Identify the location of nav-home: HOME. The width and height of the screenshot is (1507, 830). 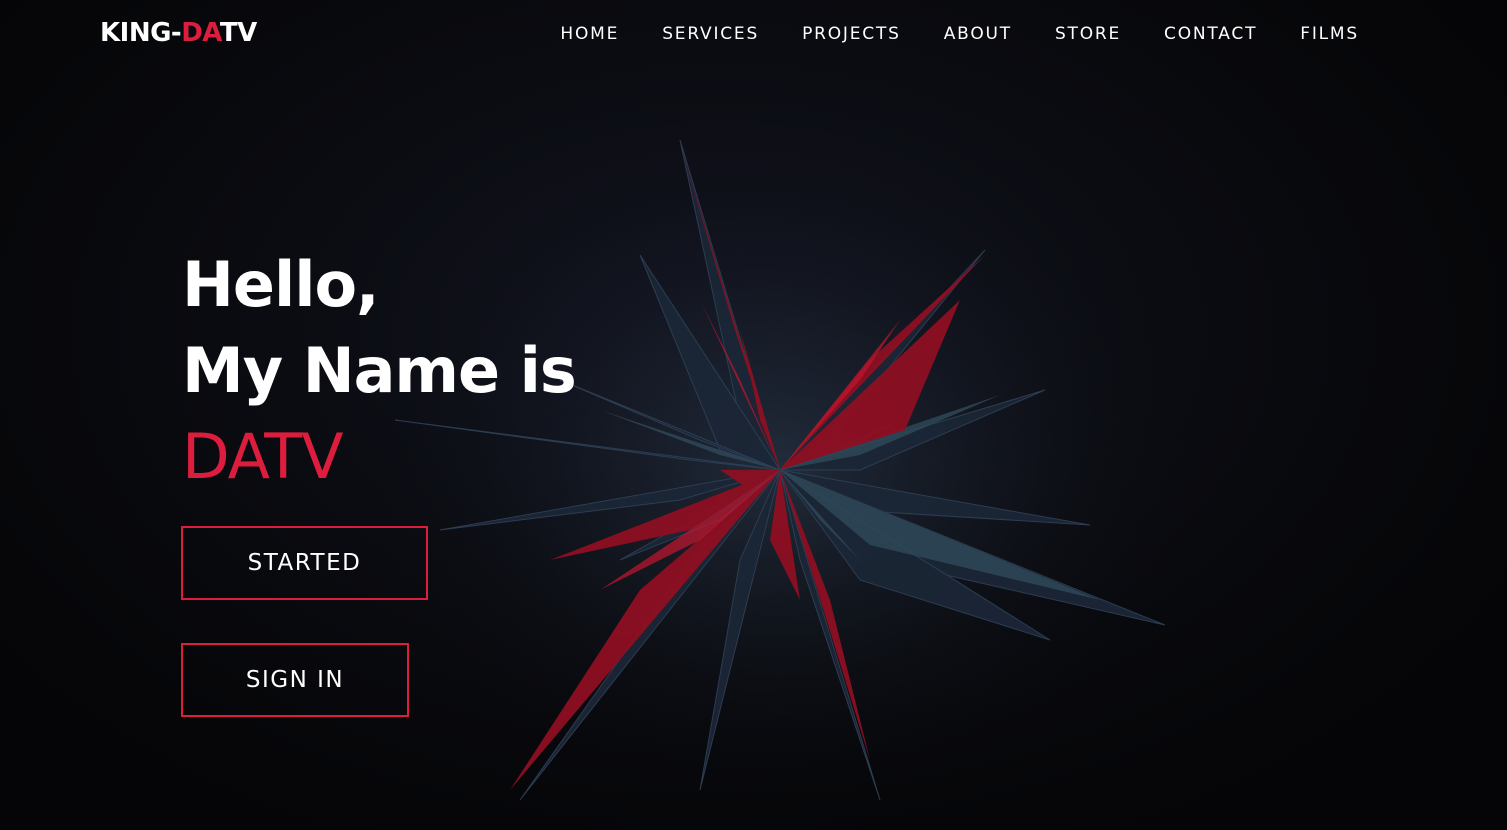
(589, 34).